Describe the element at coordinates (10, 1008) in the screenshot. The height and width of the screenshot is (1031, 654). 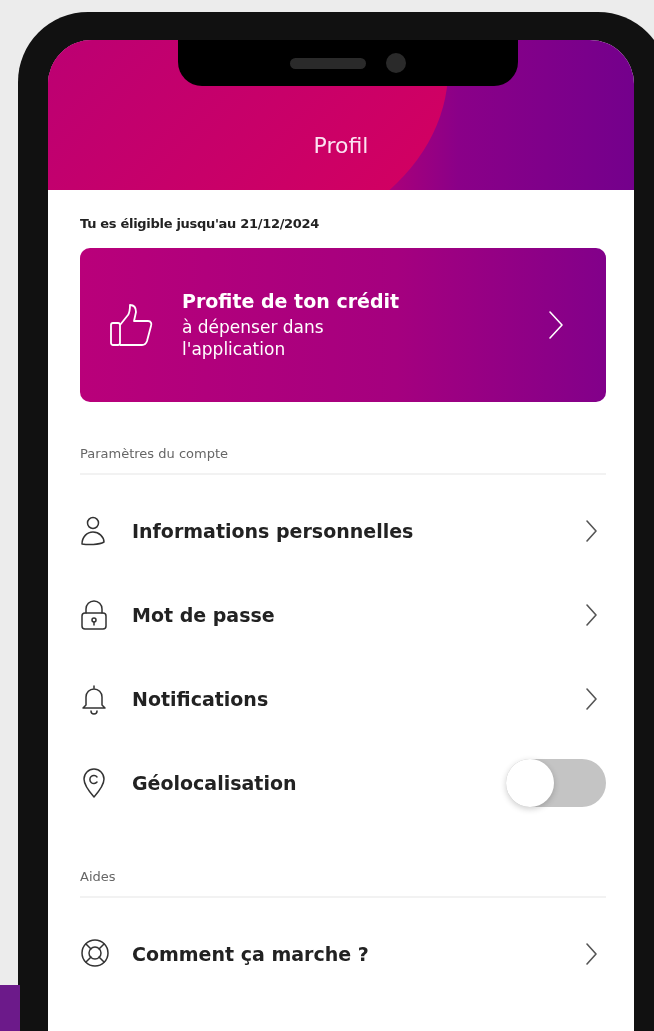
I see `background-panel` at that location.